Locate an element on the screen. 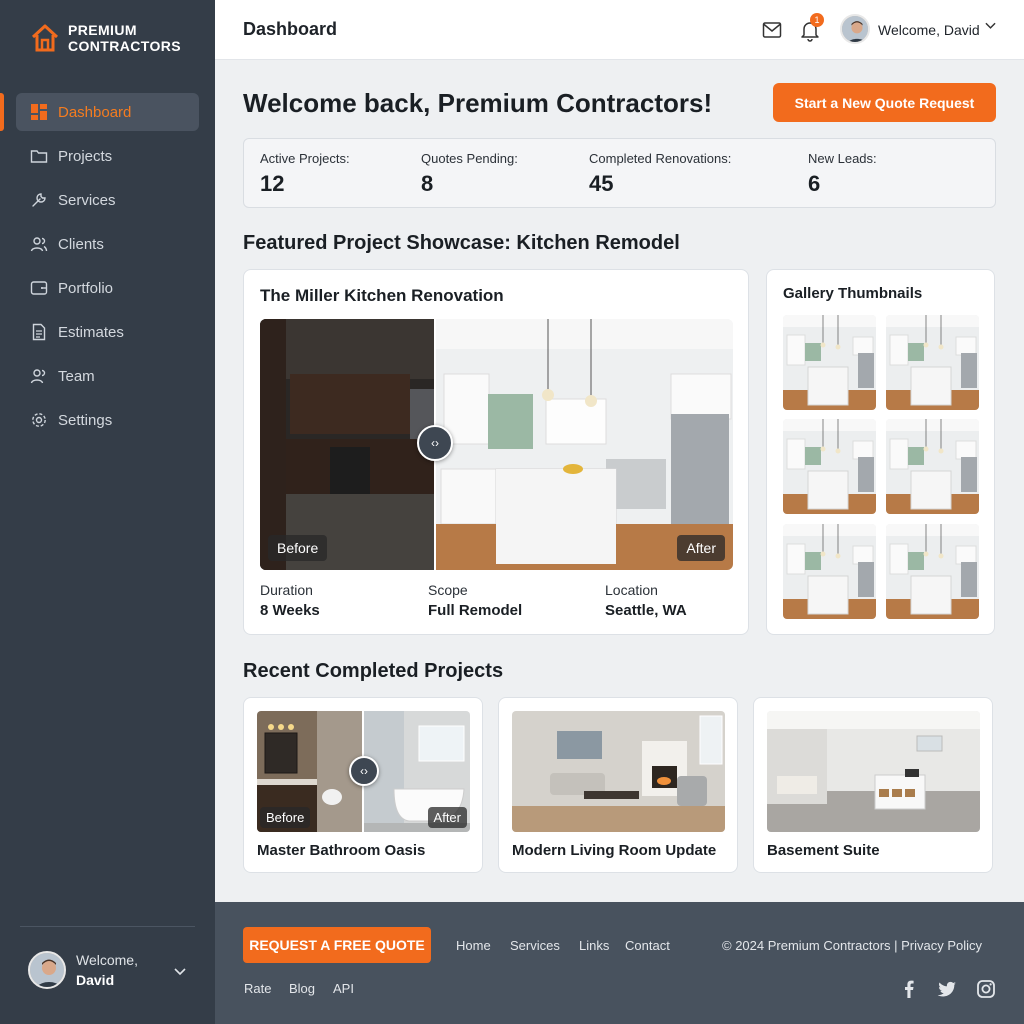 The height and width of the screenshot is (1024, 1024). gallery-title: Gallery Thumbnails is located at coordinates (853, 293).